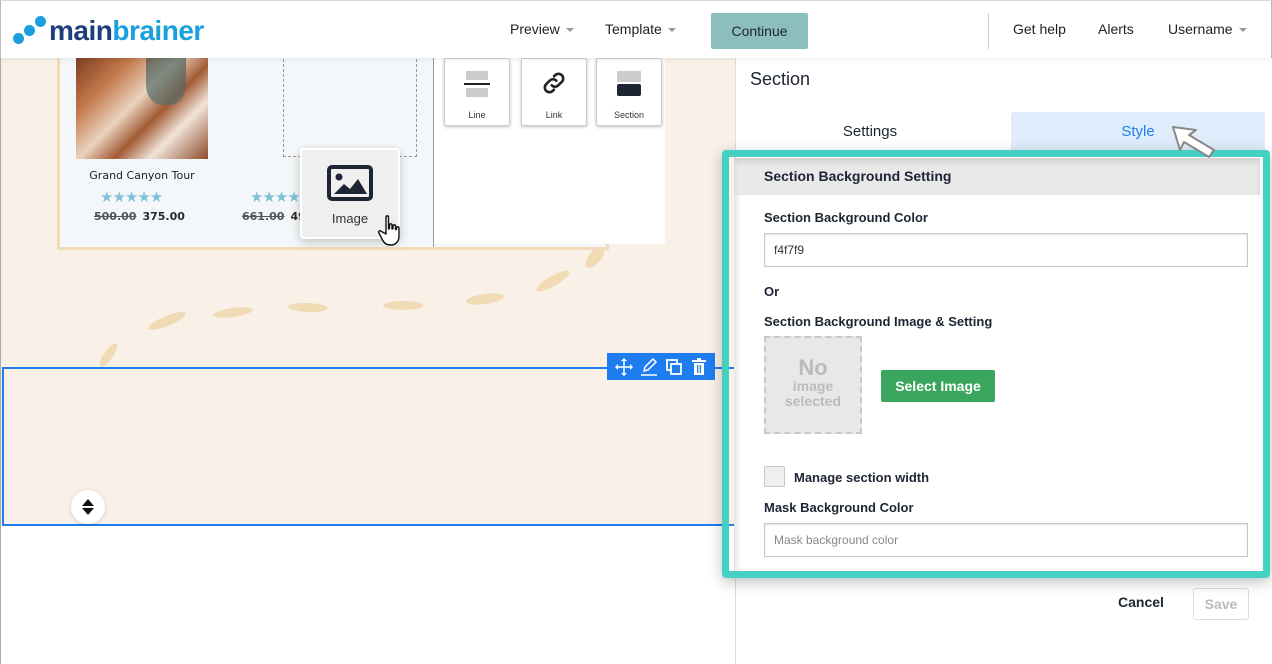 Image resolution: width=1272 pixels, height=664 pixels. I want to click on mask-color-input, so click(1006, 540).